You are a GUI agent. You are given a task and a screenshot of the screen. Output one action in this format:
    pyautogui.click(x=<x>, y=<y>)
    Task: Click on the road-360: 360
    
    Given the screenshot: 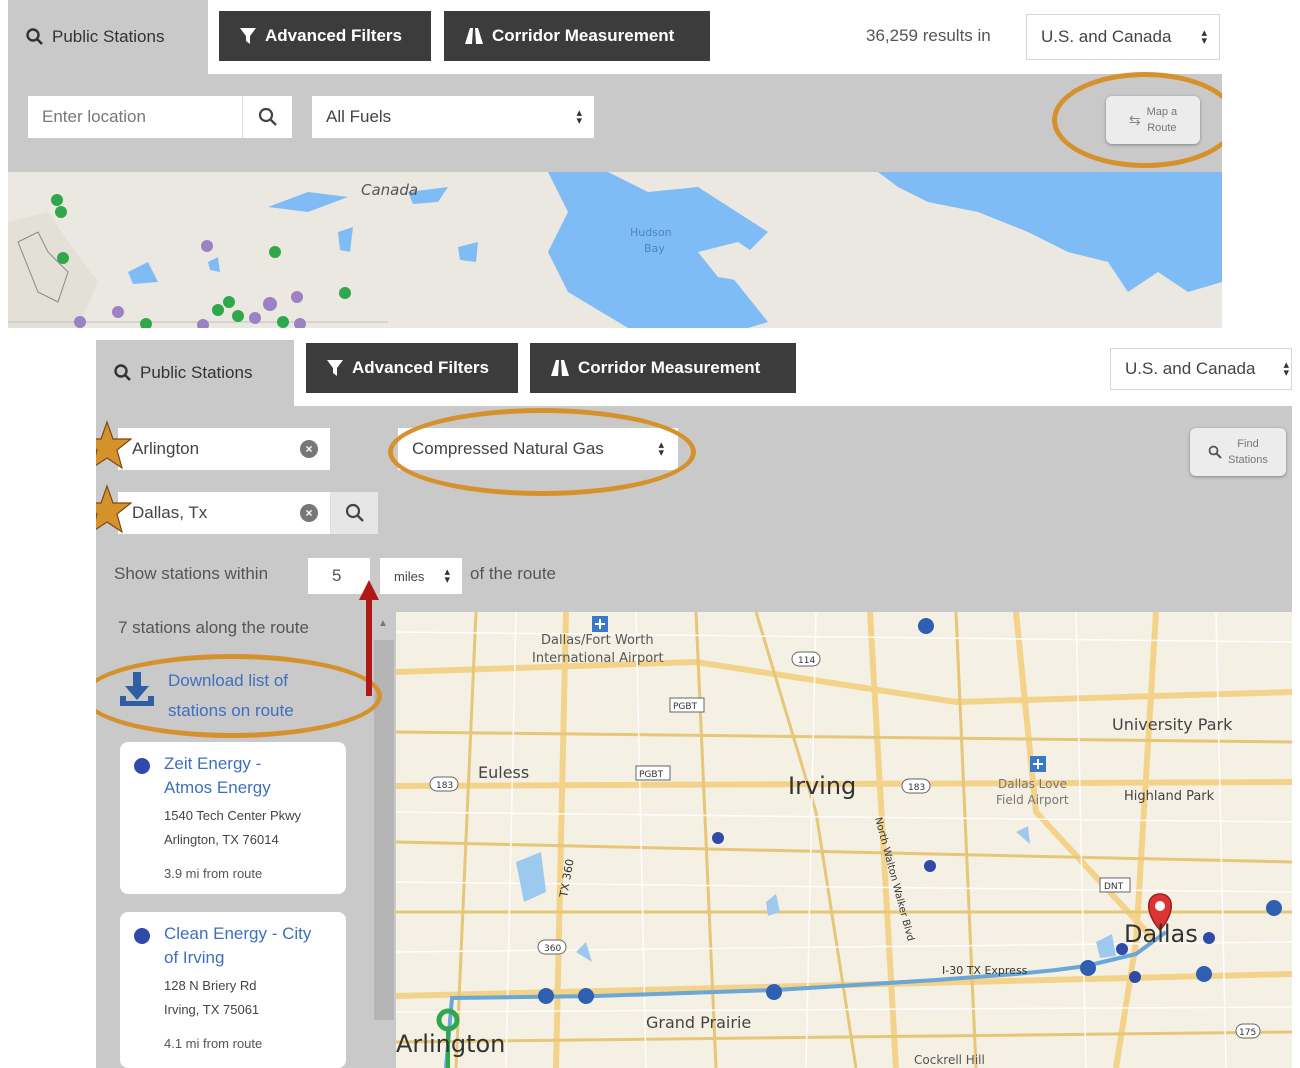 What is the action you would take?
    pyautogui.click(x=552, y=949)
    